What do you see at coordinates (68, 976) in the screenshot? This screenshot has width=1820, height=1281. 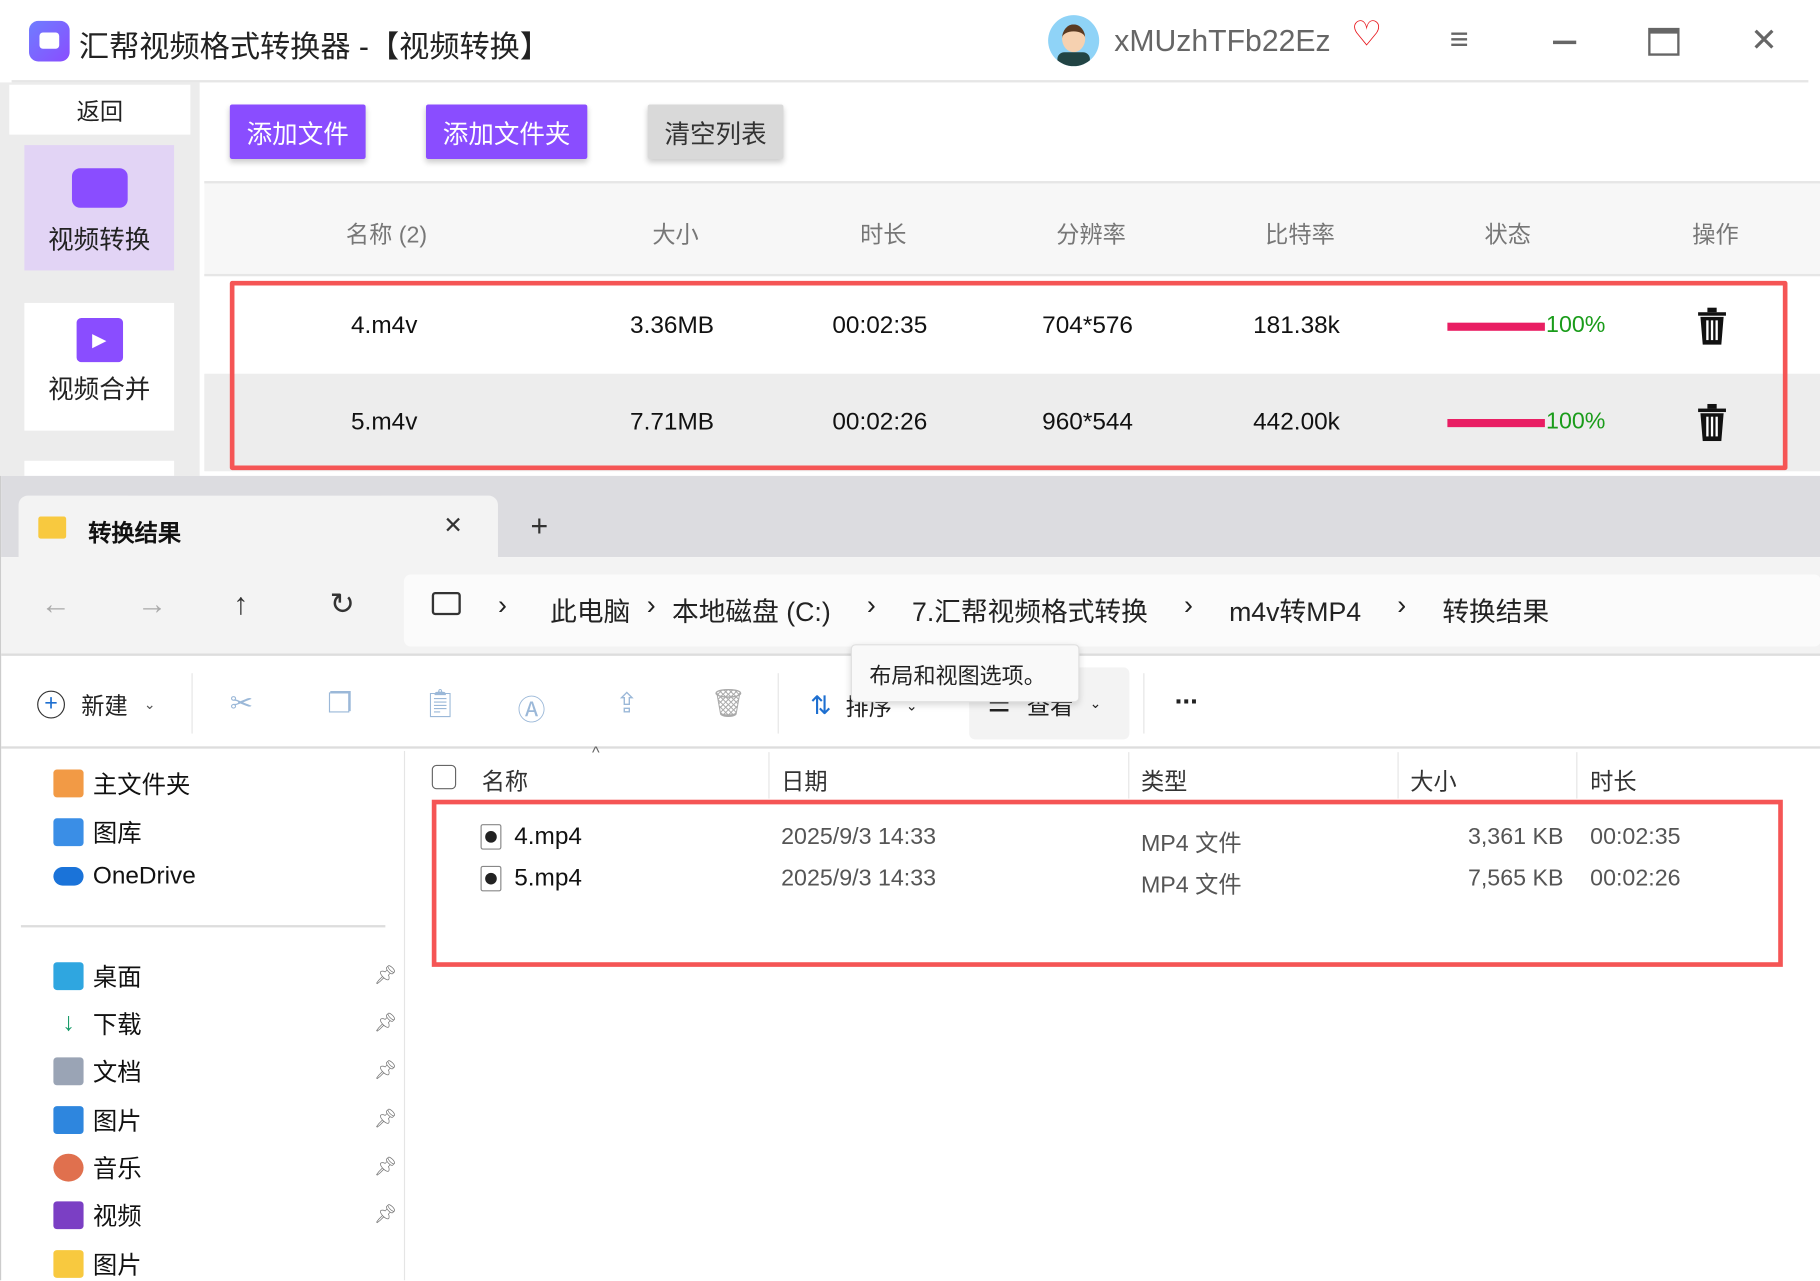 I see `desktop-icon` at bounding box center [68, 976].